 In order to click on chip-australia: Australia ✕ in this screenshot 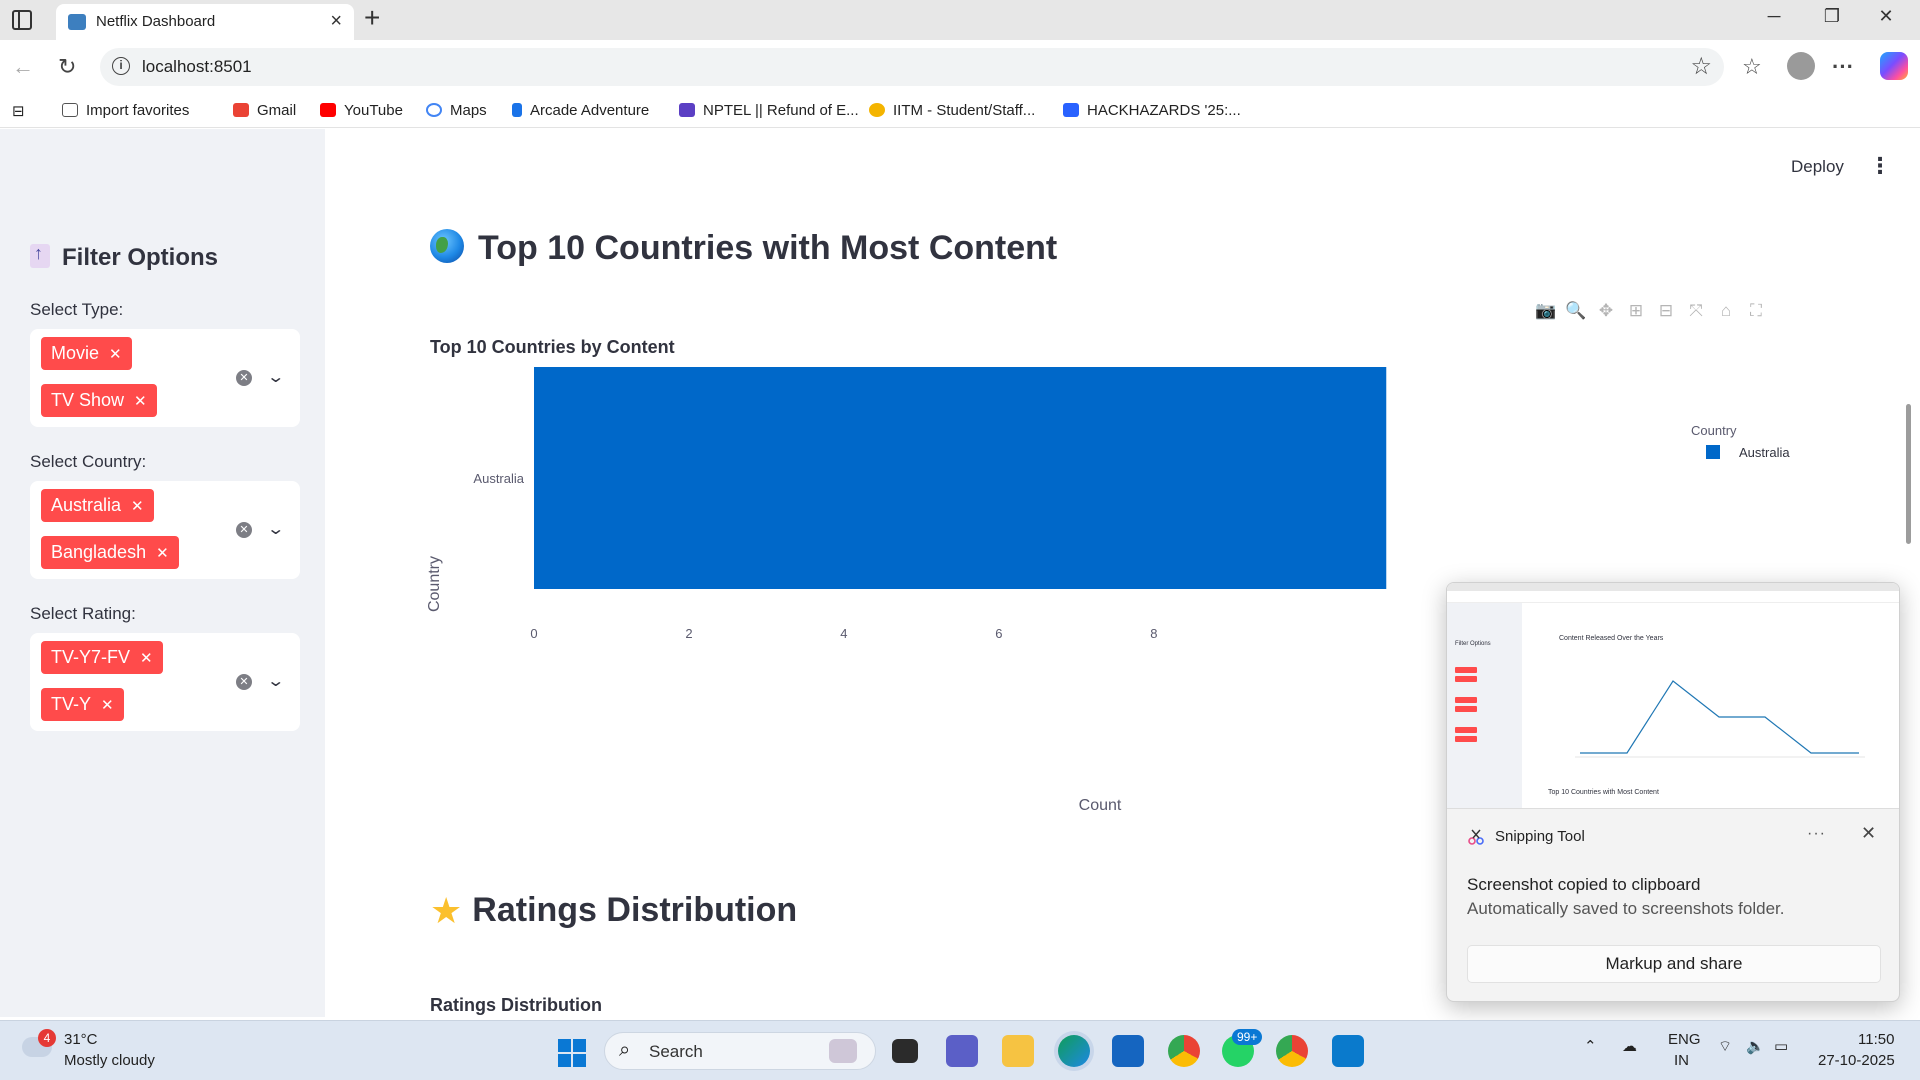, I will do `click(97, 505)`.